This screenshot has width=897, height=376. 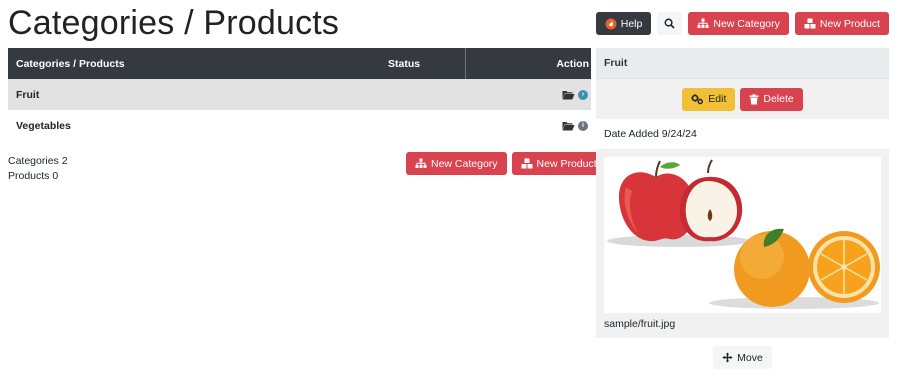 I want to click on image-caption: sample/fruit.jpg, so click(x=640, y=324).